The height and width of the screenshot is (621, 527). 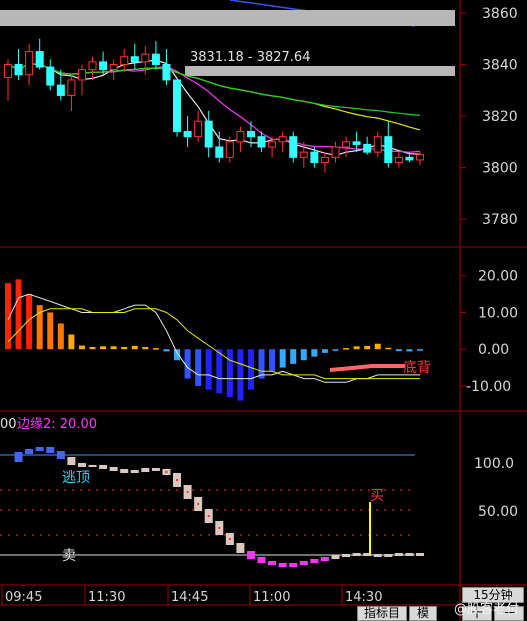 I want to click on time-label: 11:30, so click(x=106, y=597).